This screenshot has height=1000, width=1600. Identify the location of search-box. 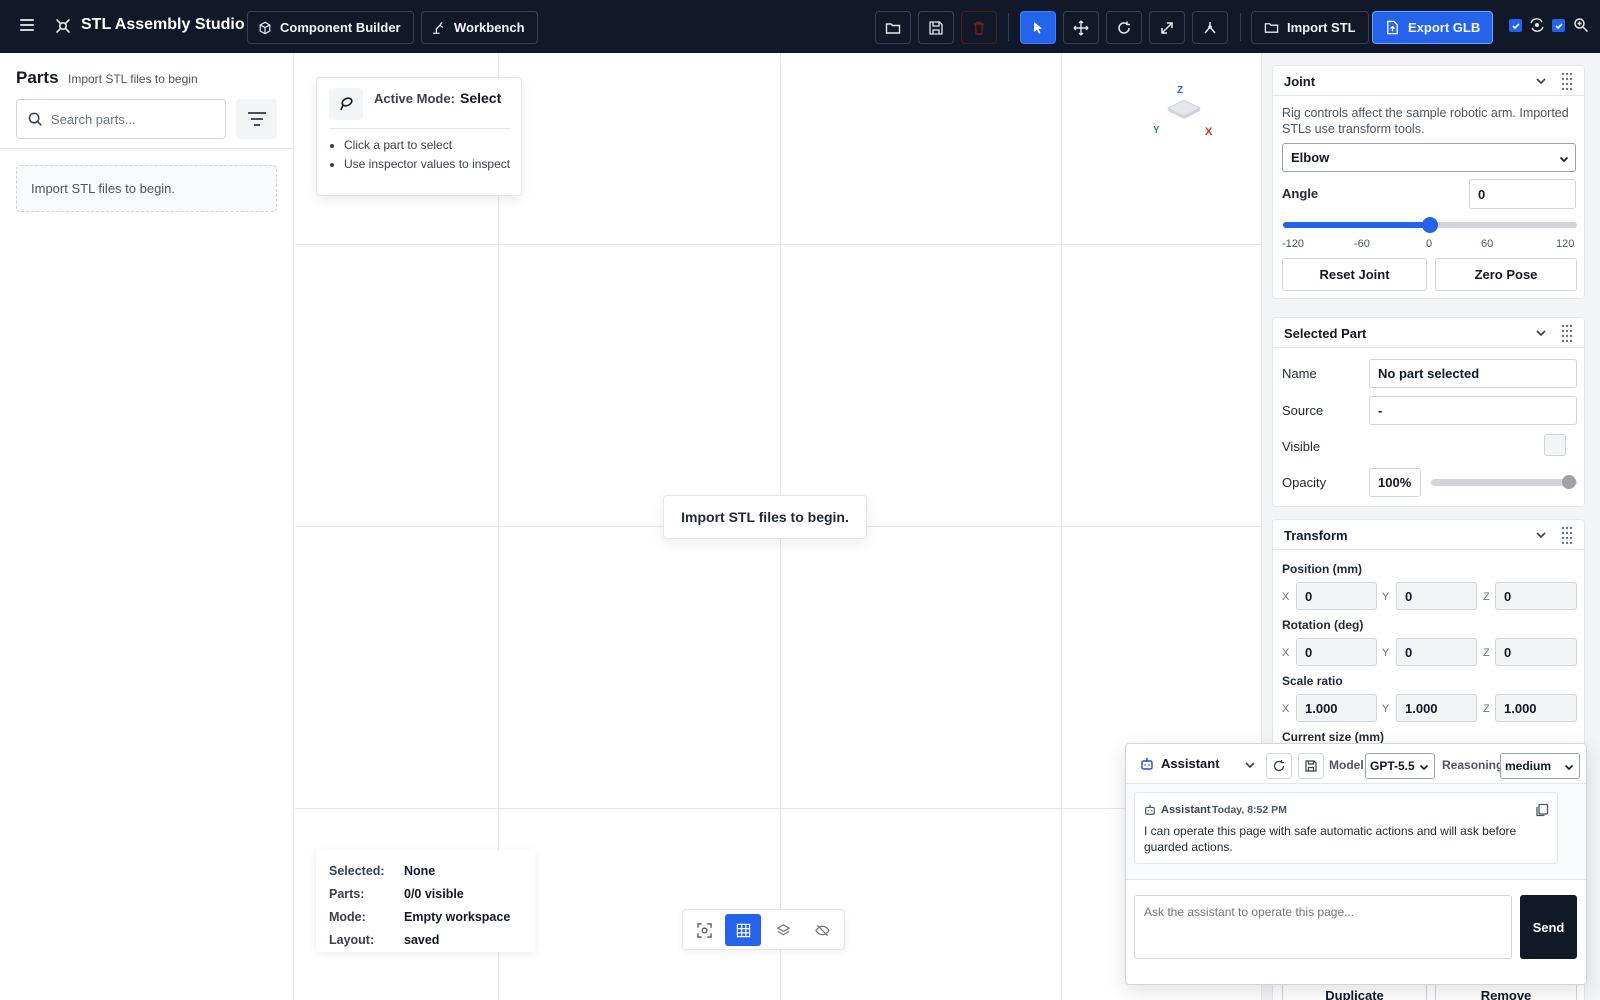
(121, 119).